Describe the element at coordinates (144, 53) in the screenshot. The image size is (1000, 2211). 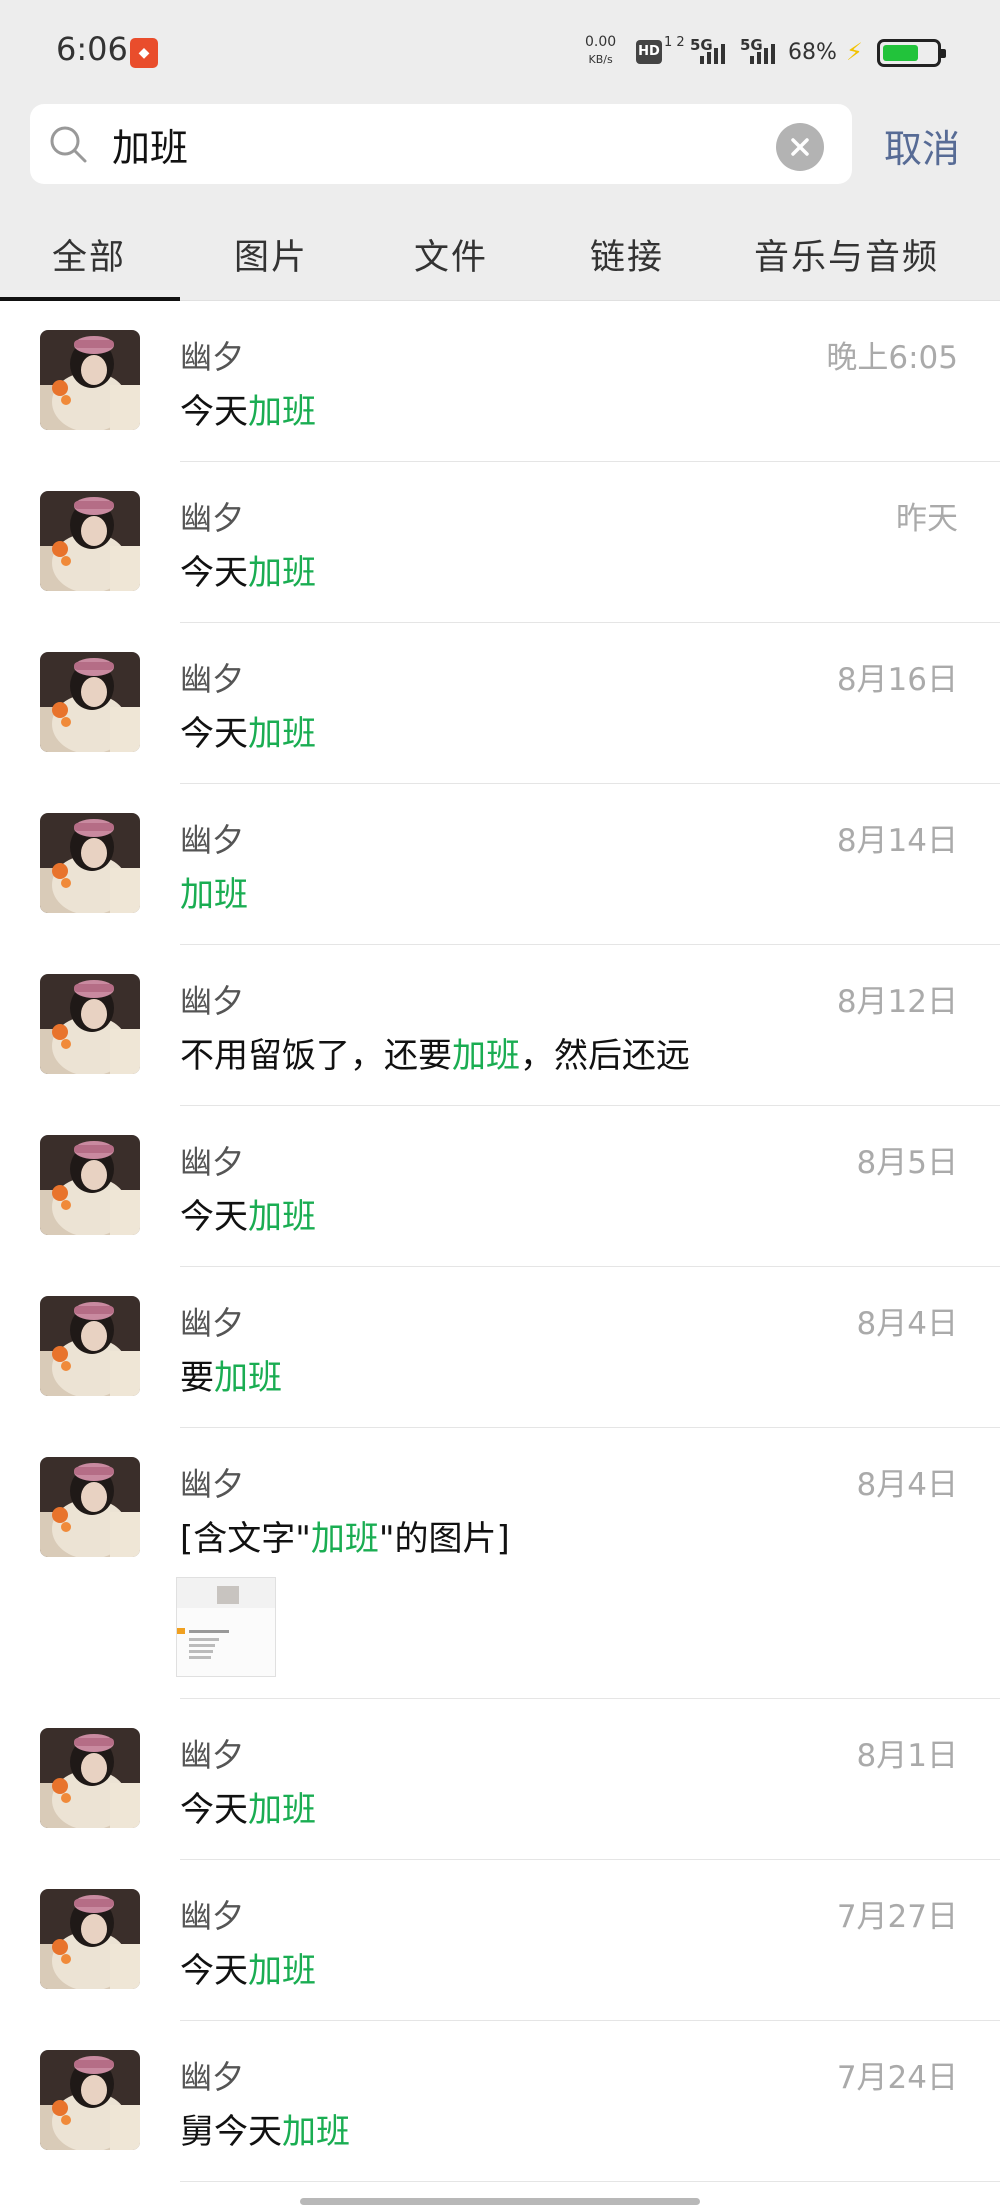
I see `app-notification-icon: ◆` at that location.